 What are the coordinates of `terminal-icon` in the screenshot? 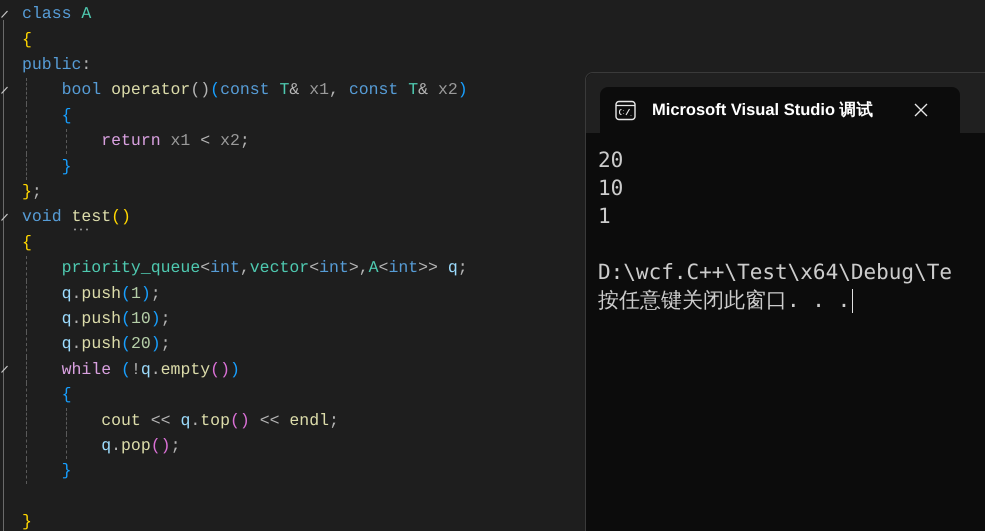 It's located at (625, 110).